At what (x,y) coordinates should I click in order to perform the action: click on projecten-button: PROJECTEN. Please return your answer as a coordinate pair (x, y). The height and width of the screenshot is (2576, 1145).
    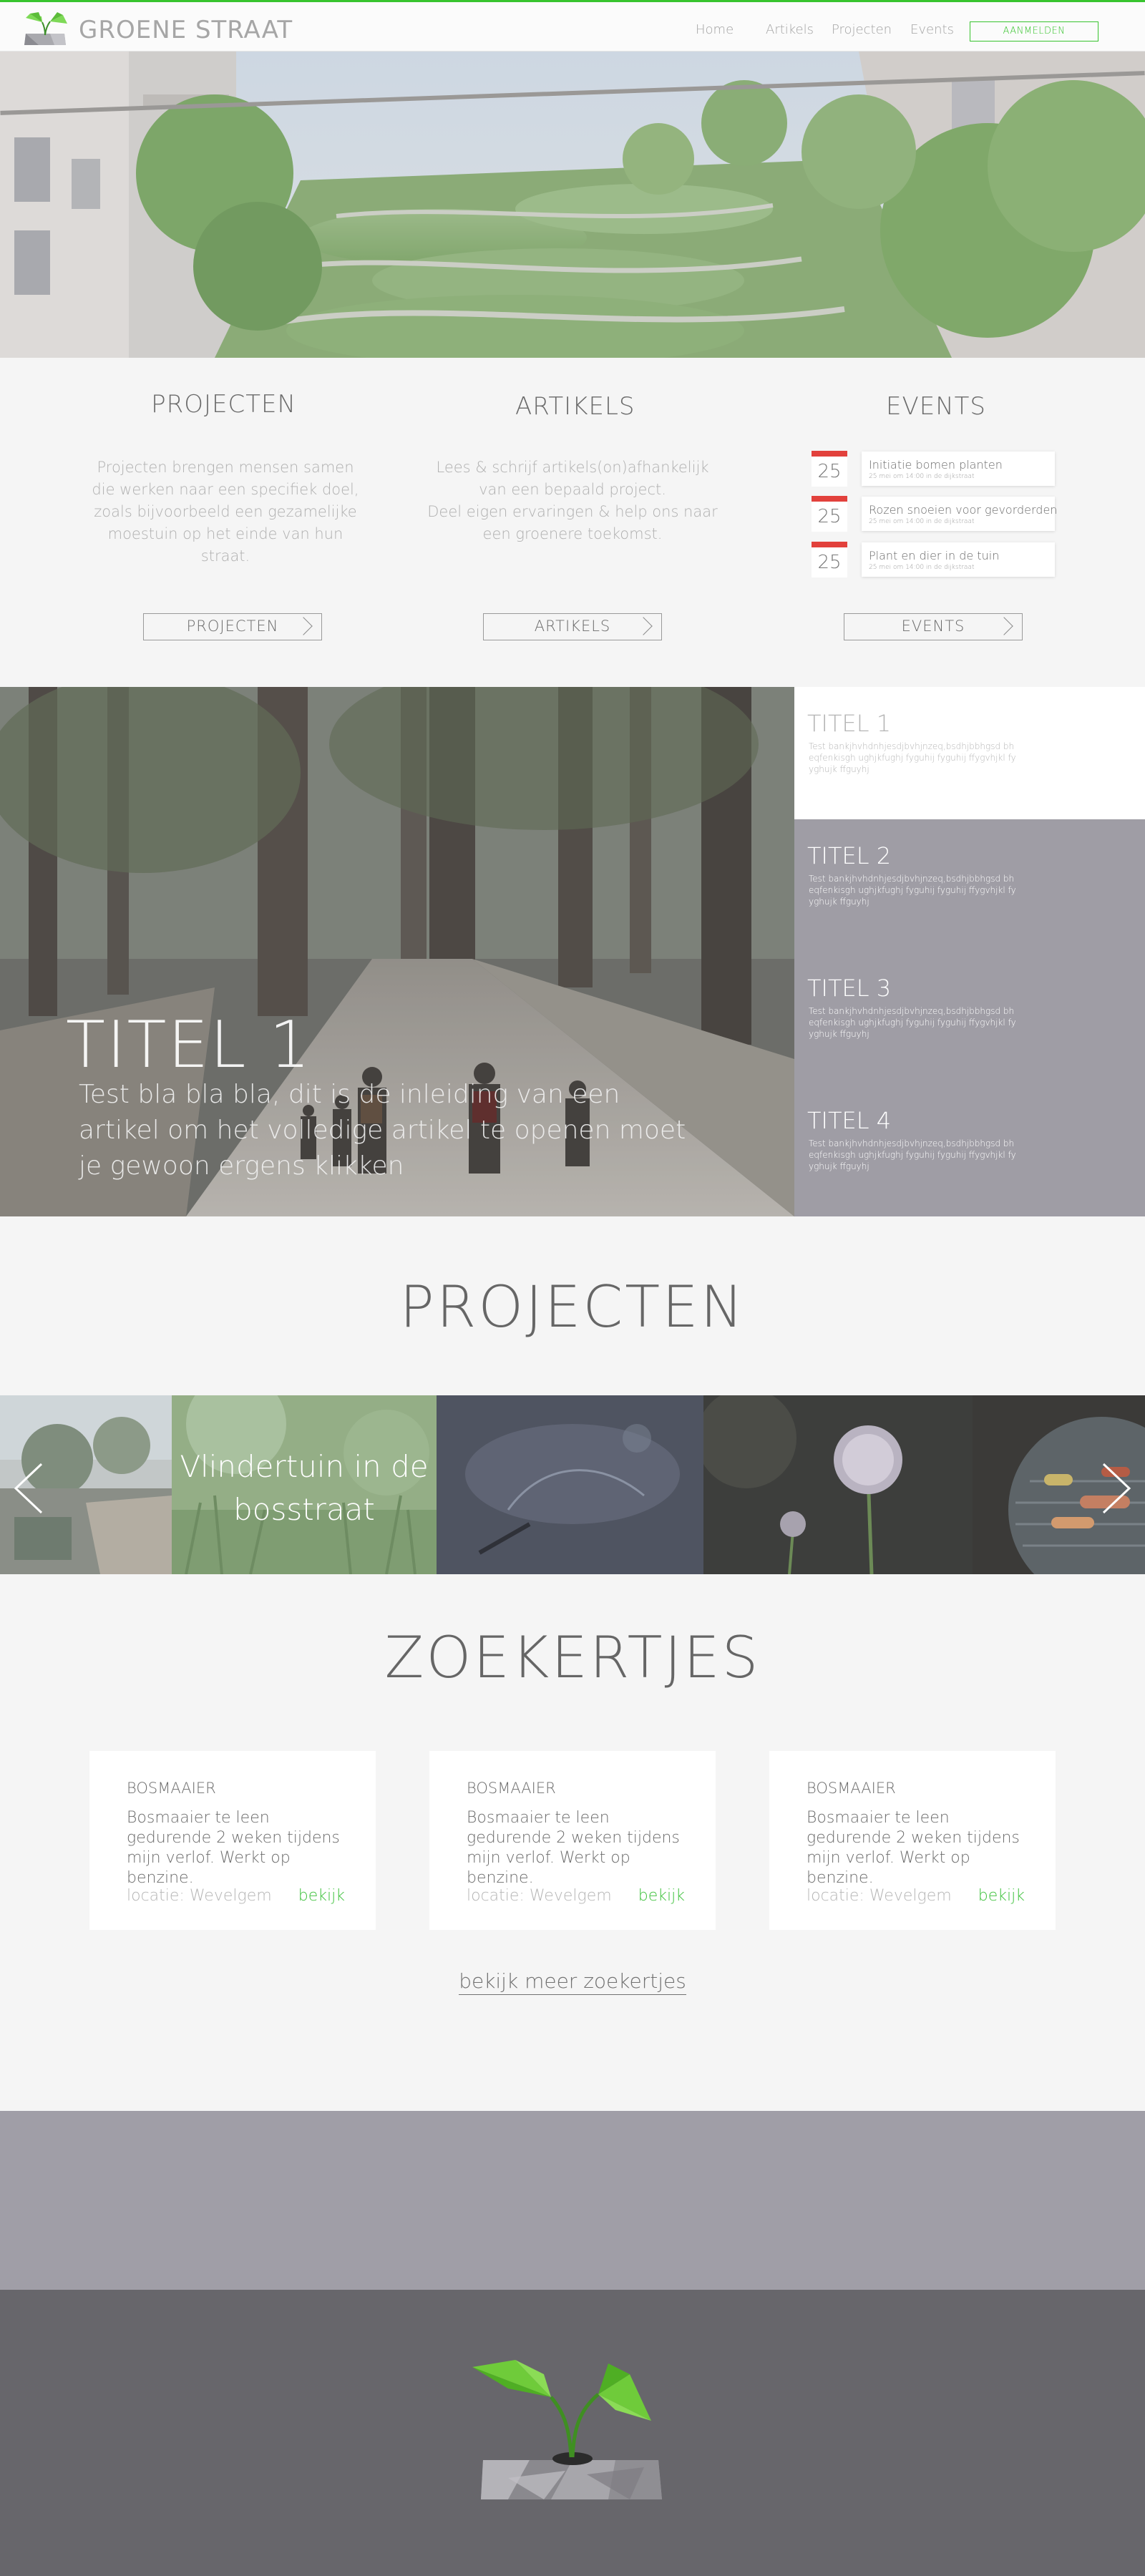
    Looking at the image, I should click on (232, 626).